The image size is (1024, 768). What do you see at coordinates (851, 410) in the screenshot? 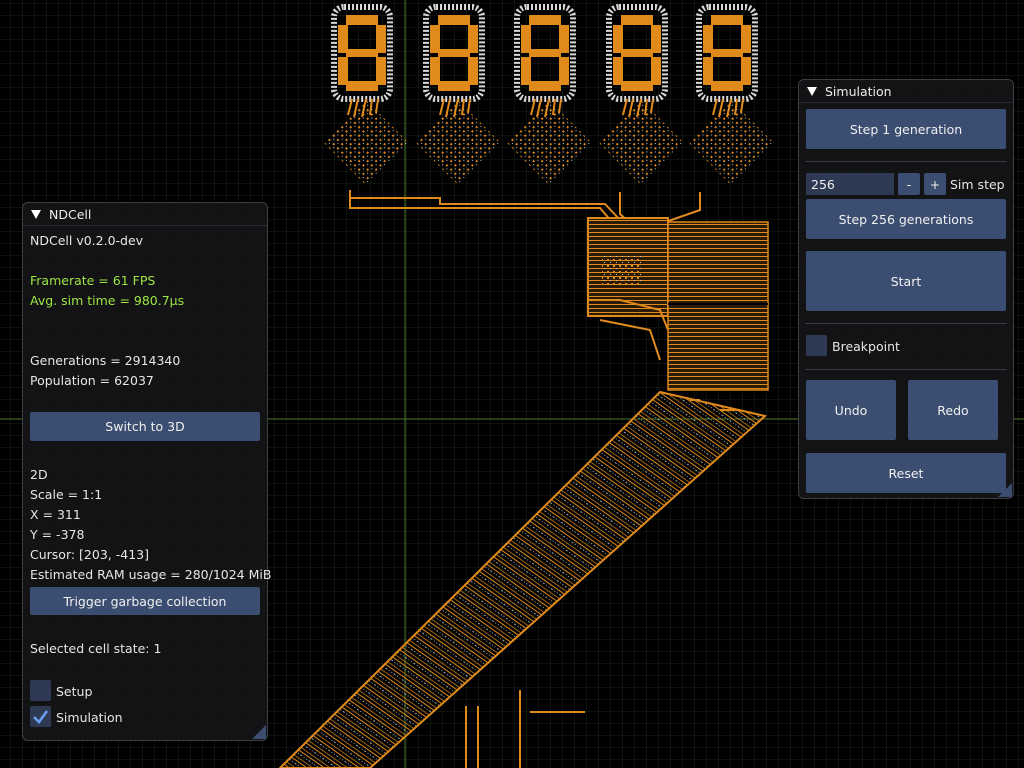
I see `undo-button: Undo` at bounding box center [851, 410].